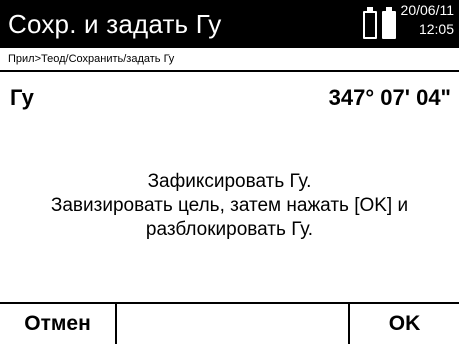  I want to click on hz-angle-value: 347° 07' 04", so click(389, 97).